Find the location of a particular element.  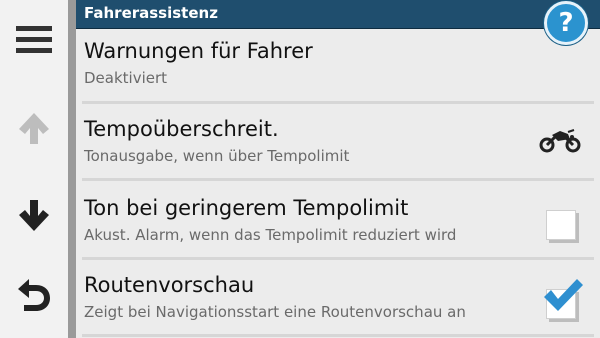

checkmark-icon is located at coordinates (563, 295).